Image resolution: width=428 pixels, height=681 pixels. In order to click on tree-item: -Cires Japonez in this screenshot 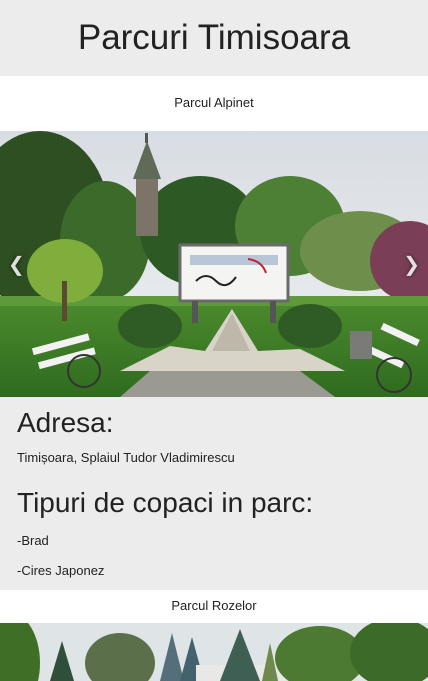, I will do `click(61, 570)`.